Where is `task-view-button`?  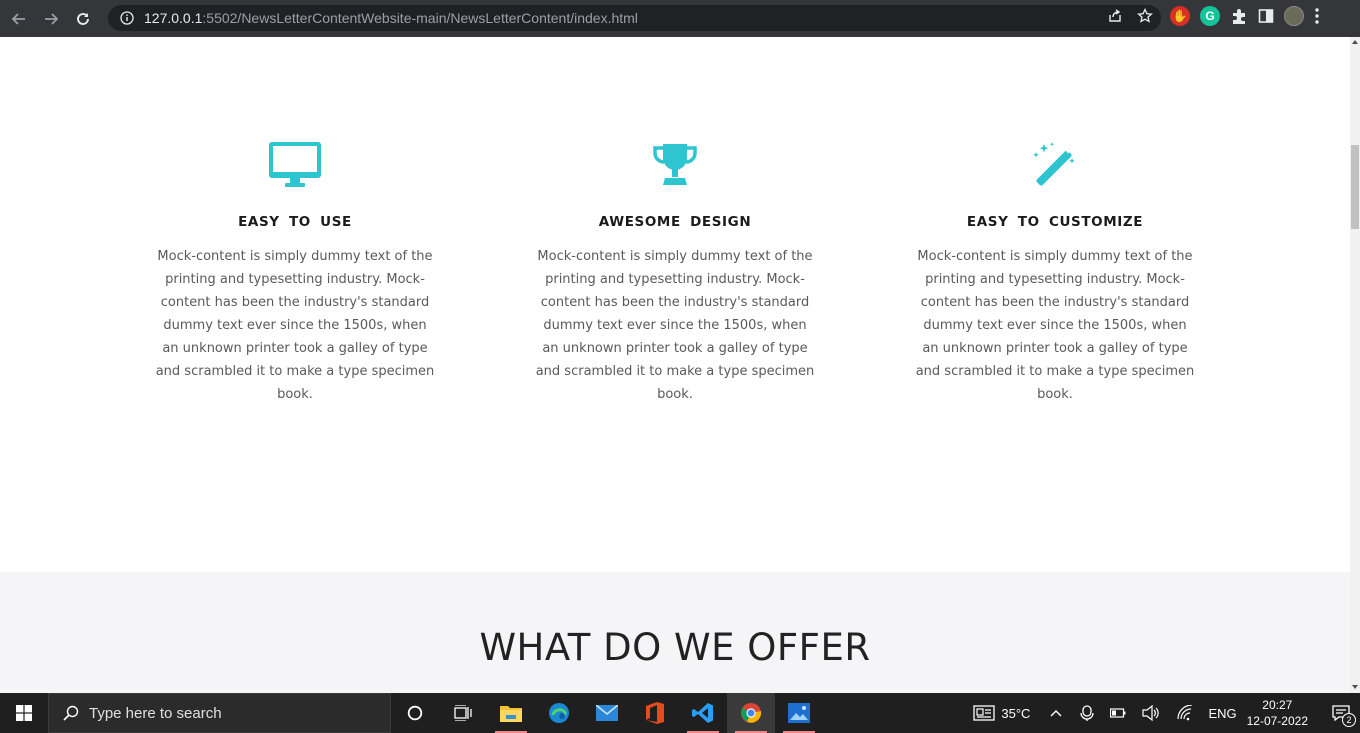 task-view-button is located at coordinates (463, 713).